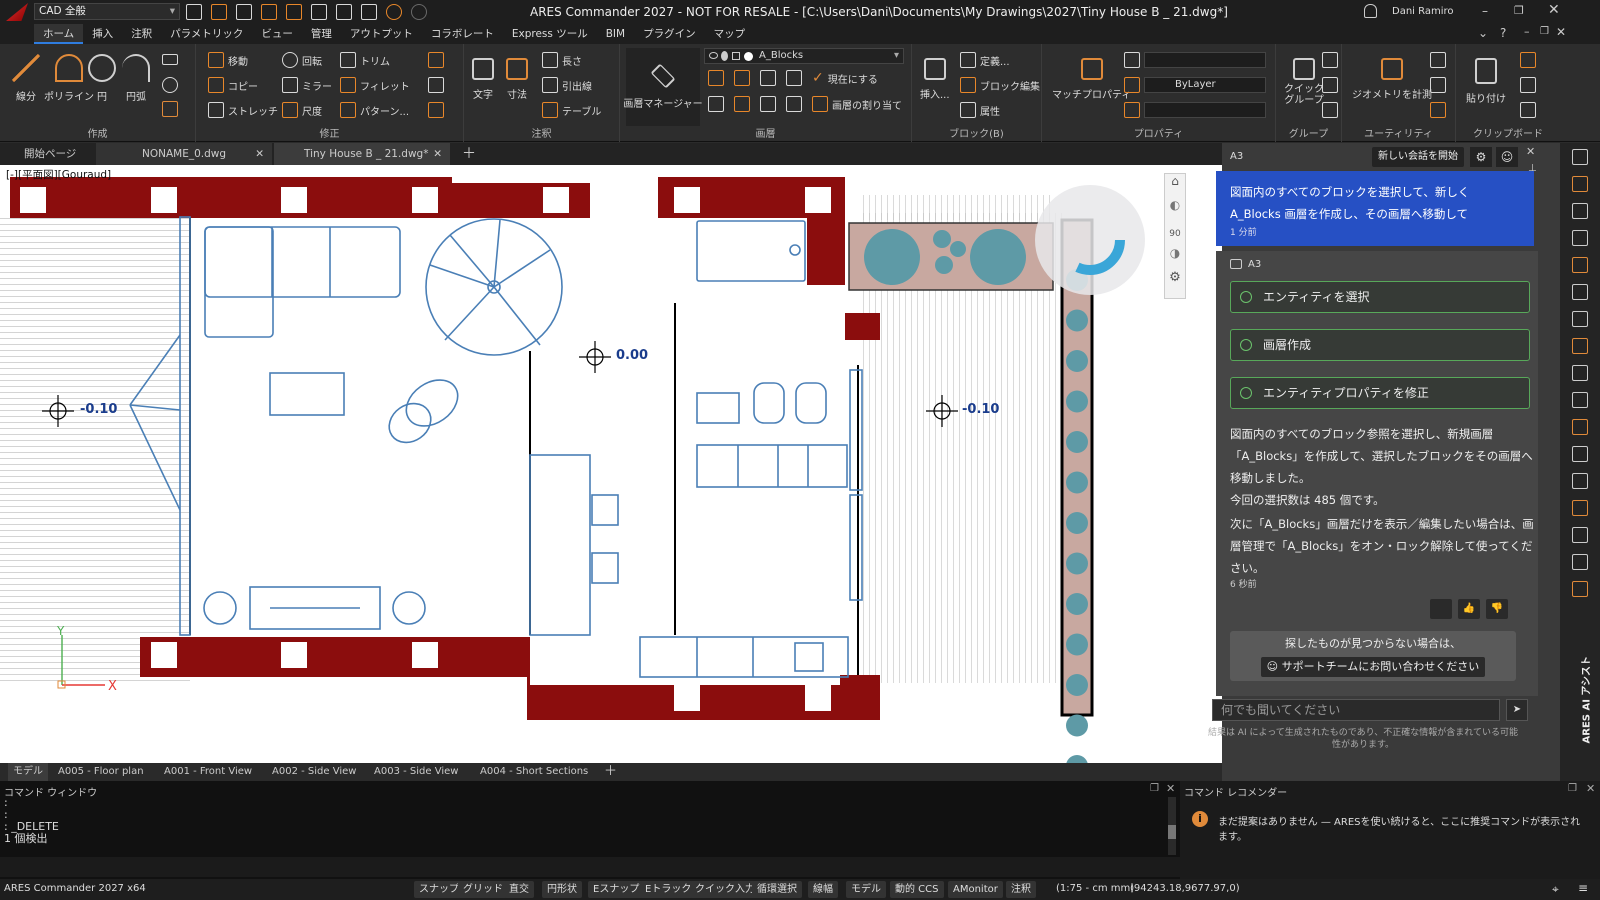  I want to click on side-tool-5-icon, so click(1580, 265).